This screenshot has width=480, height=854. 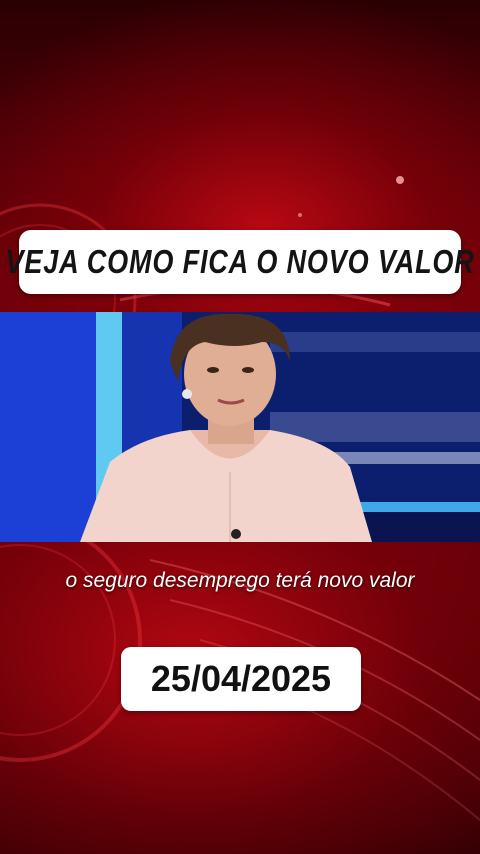 I want to click on date-banner: 25/04/2025, so click(x=241, y=679).